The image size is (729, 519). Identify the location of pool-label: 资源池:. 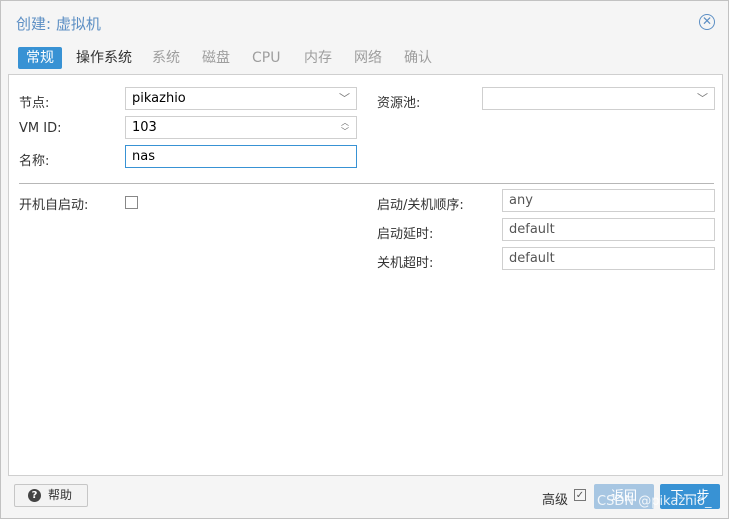
(399, 103).